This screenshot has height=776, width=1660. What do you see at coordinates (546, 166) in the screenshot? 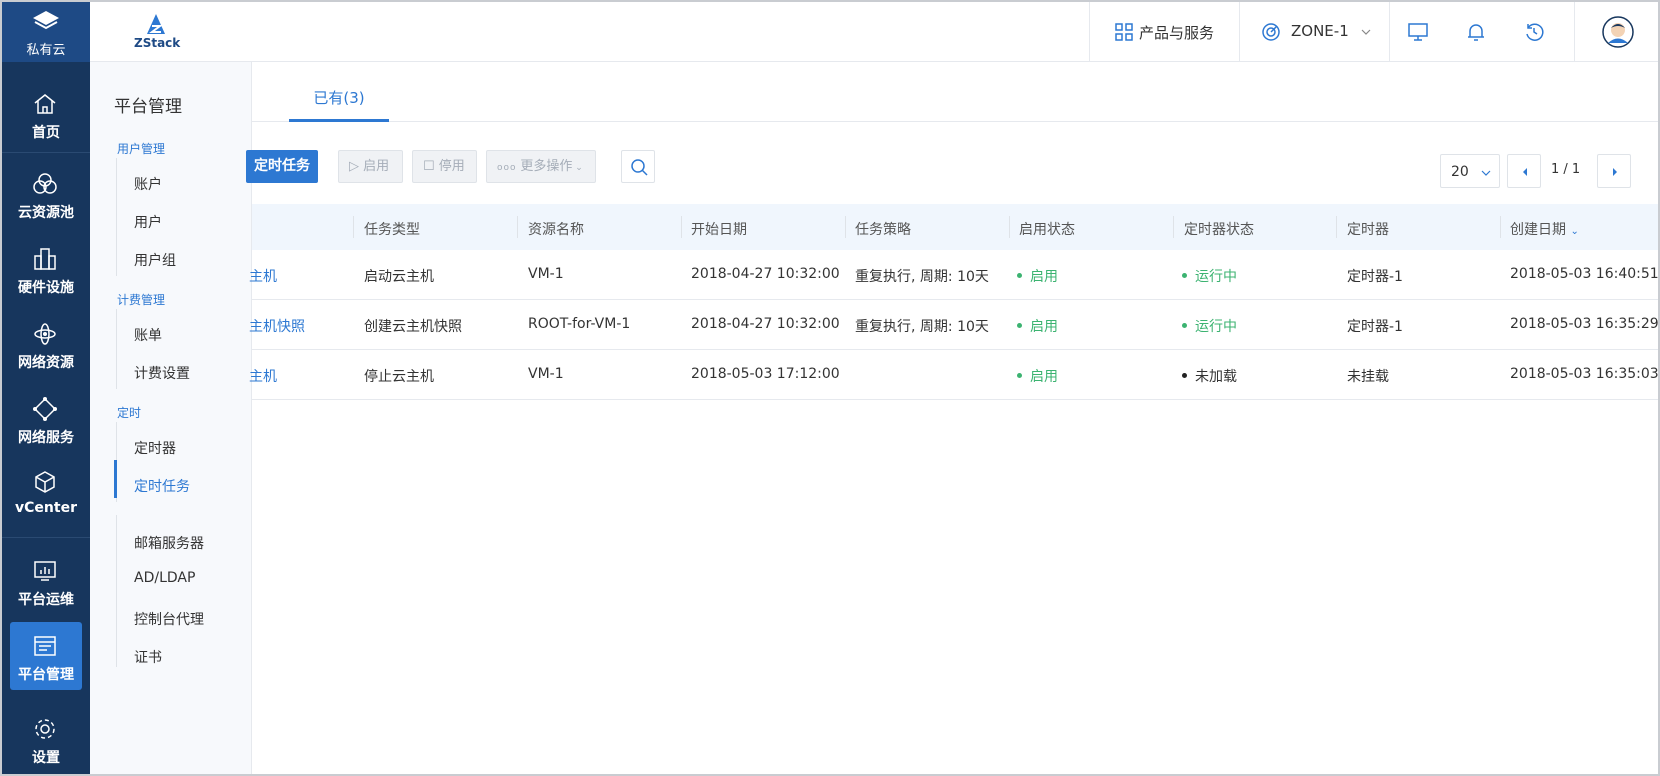
I see `more-actions-label: 更多操作` at bounding box center [546, 166].